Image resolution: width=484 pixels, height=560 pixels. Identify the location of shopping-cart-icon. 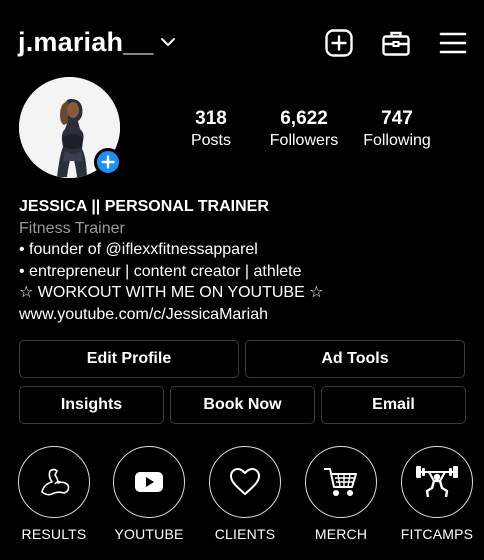
(340, 482).